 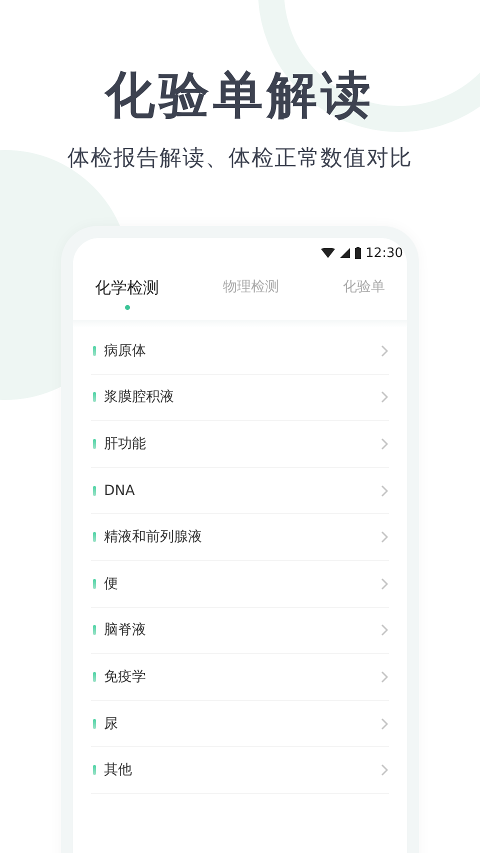 What do you see at coordinates (240, 677) in the screenshot?
I see `list-item: 免疫学` at bounding box center [240, 677].